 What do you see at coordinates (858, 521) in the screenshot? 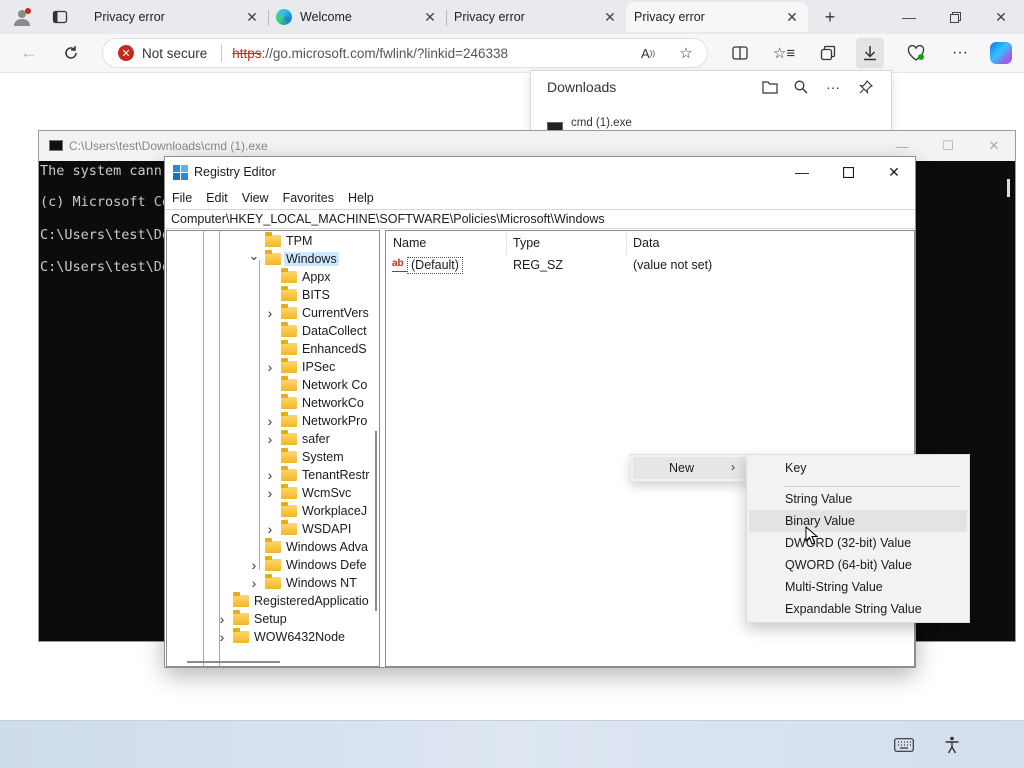
I see `submenu-item-binary-value: Binary Value` at bounding box center [858, 521].